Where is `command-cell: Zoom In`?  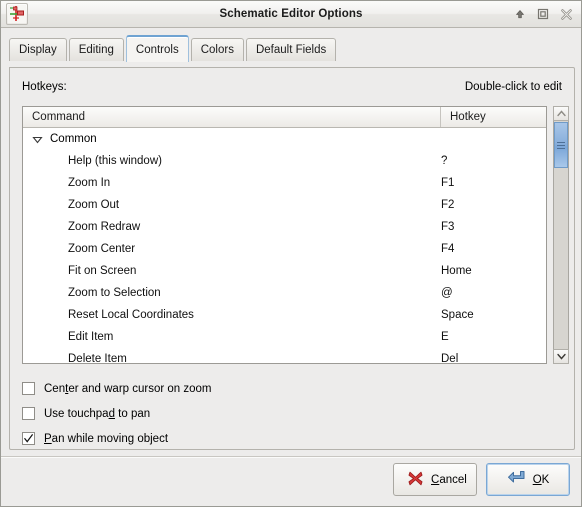 command-cell: Zoom In is located at coordinates (89, 183).